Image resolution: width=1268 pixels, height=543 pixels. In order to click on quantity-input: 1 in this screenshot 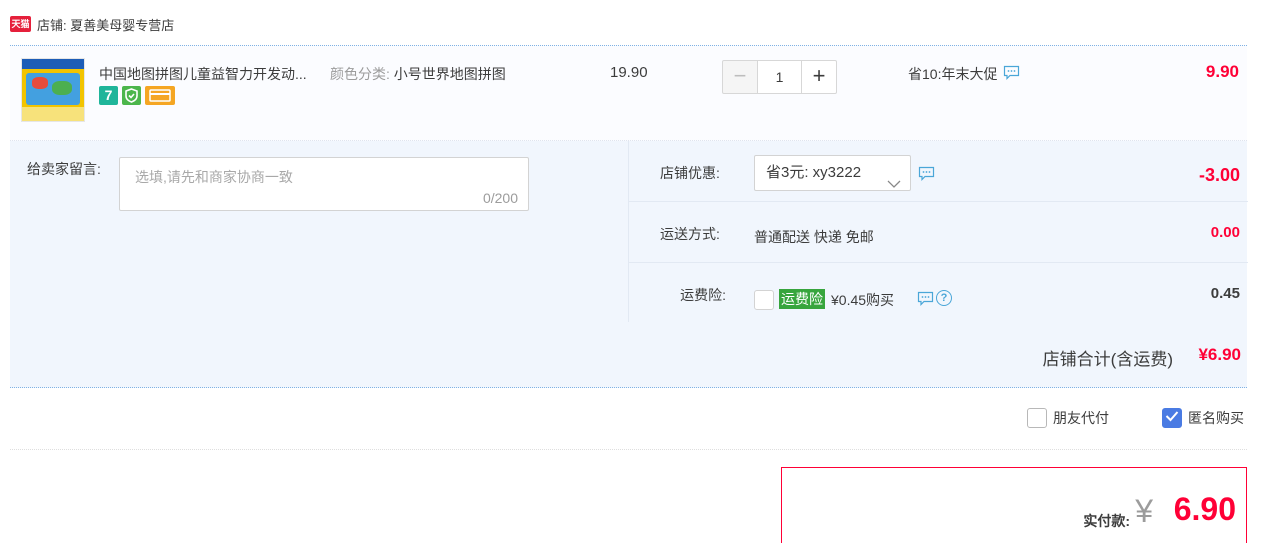, I will do `click(779, 77)`.